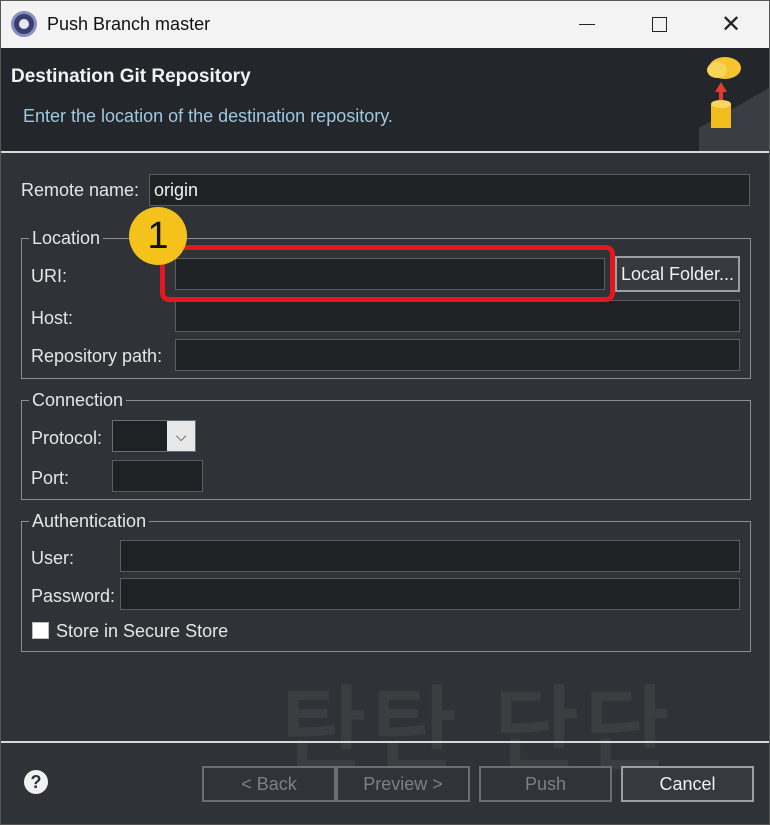  What do you see at coordinates (36, 782) in the screenshot?
I see `help-icon: ?` at bounding box center [36, 782].